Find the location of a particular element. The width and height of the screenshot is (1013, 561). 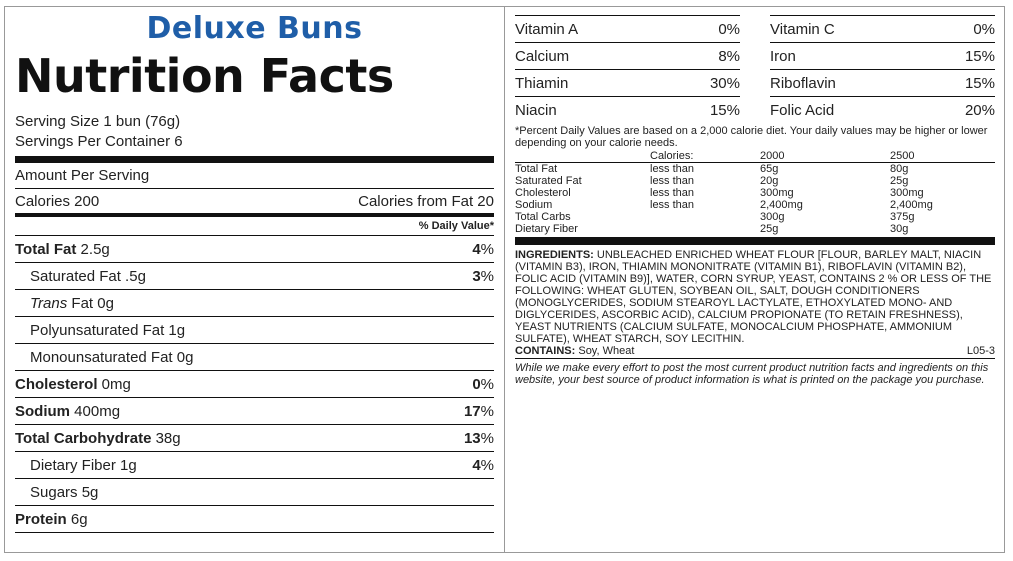

nutrient-dv: 13% is located at coordinates (478, 438).